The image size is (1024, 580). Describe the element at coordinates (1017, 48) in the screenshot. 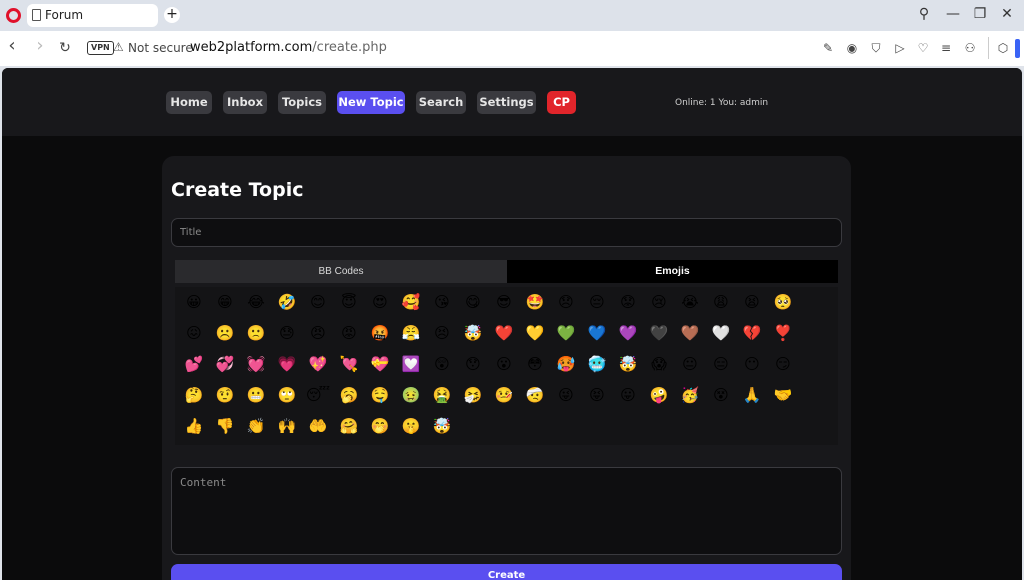

I see `sidebar-indicator` at that location.